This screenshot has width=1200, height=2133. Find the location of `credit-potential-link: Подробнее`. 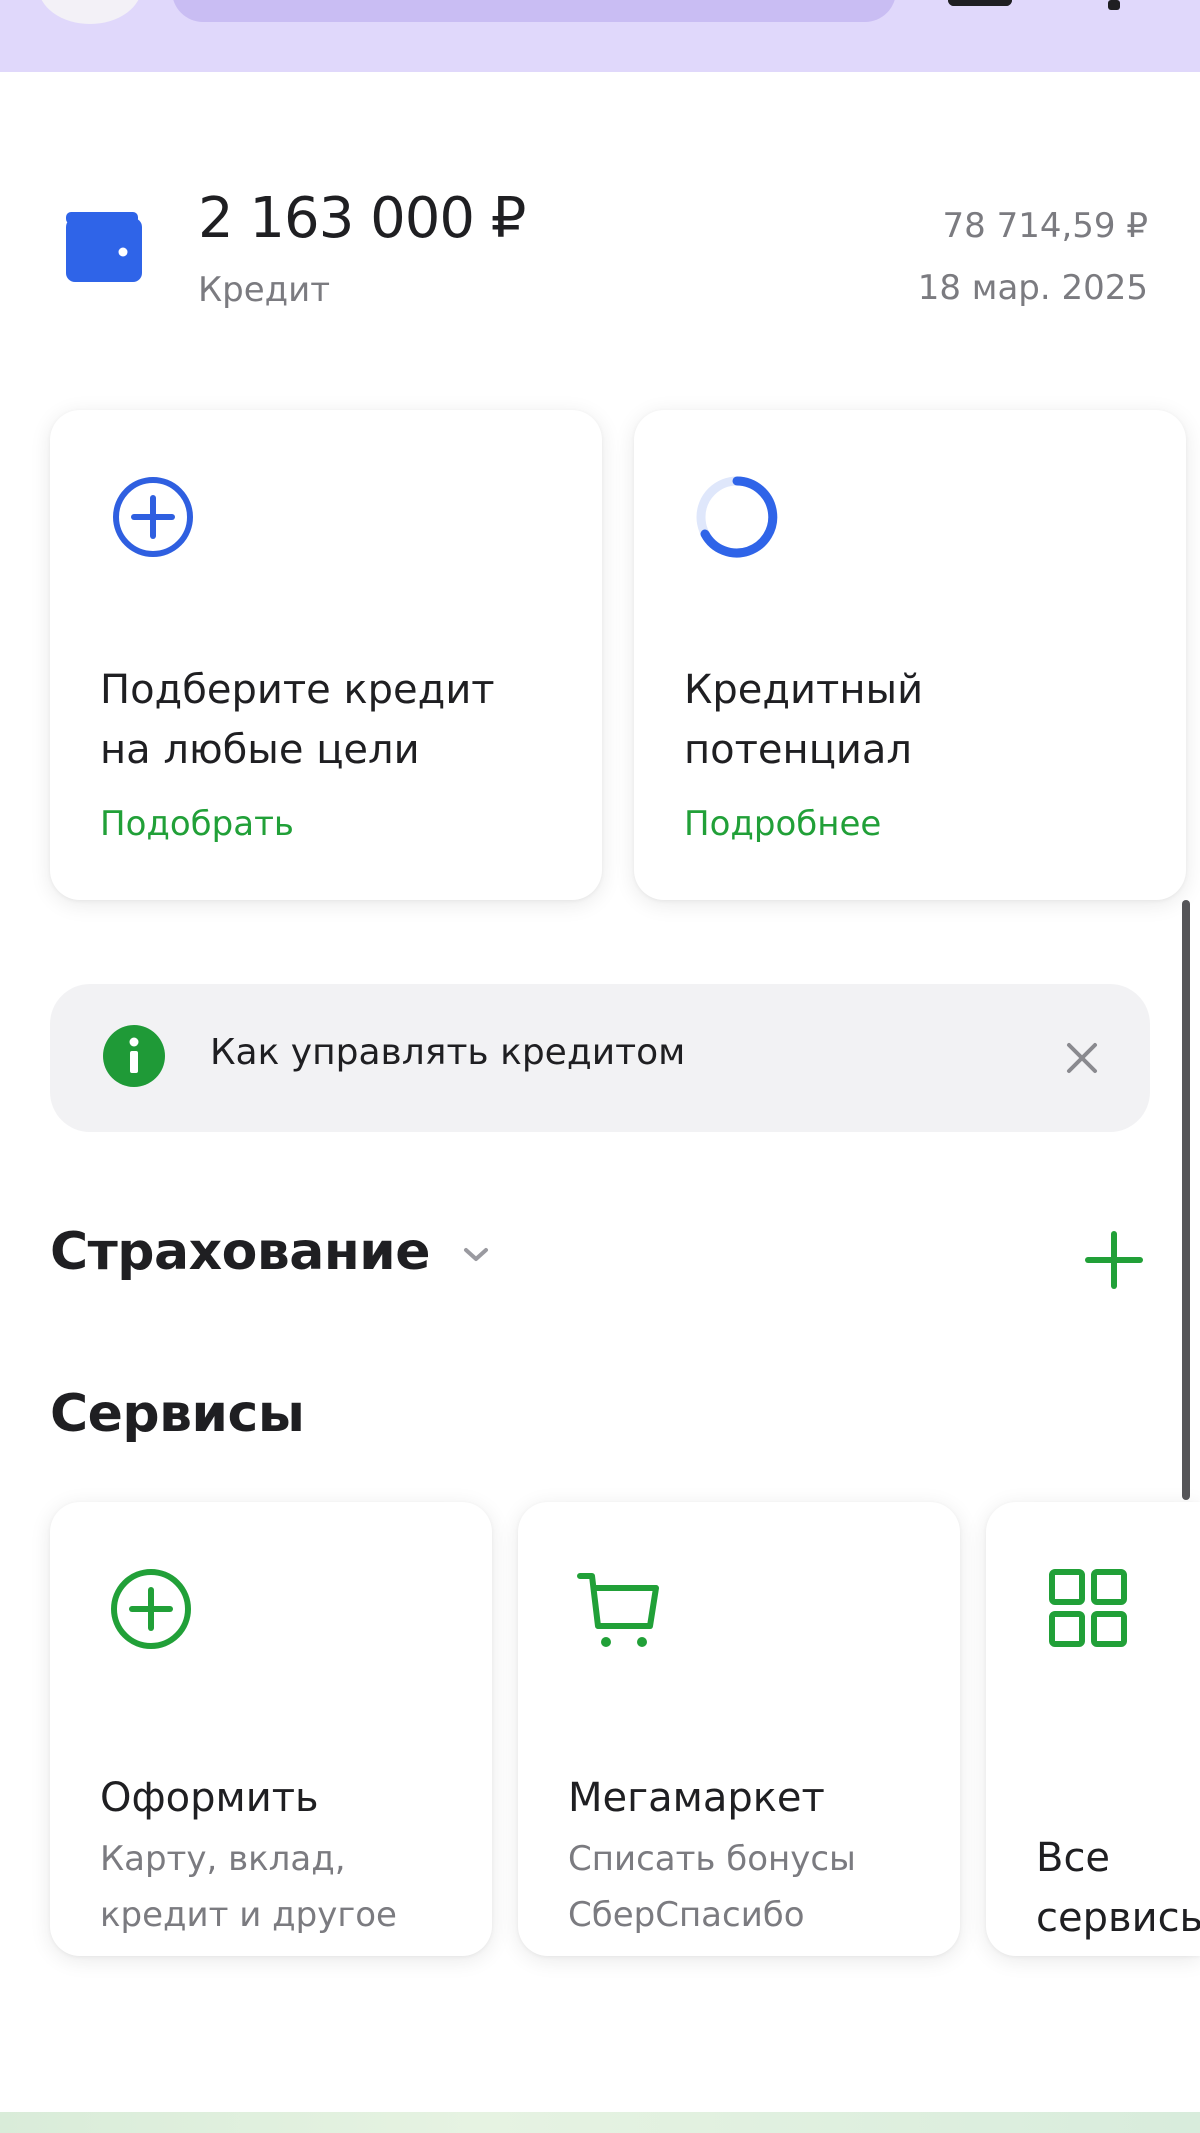

credit-potential-link: Подробнее is located at coordinates (782, 824).